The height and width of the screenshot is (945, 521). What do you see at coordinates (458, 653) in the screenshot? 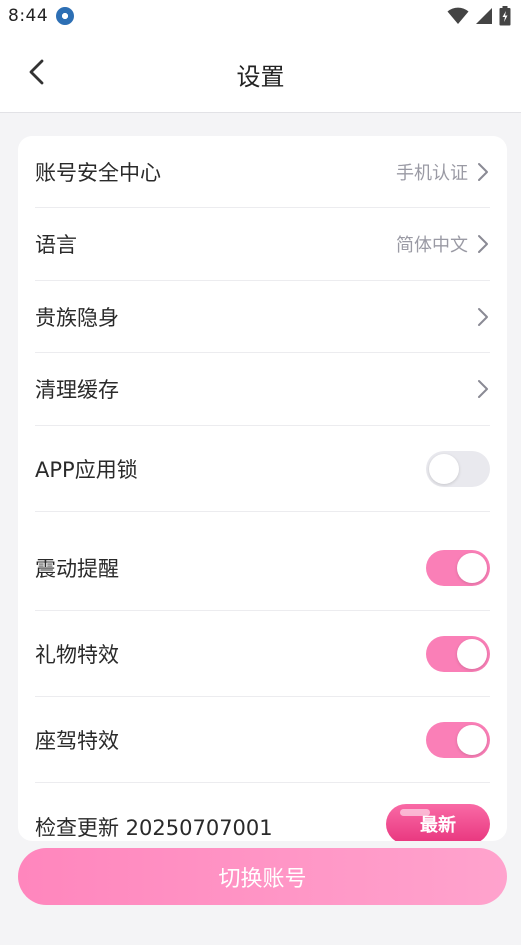
I see `gift-effects-toggle` at bounding box center [458, 653].